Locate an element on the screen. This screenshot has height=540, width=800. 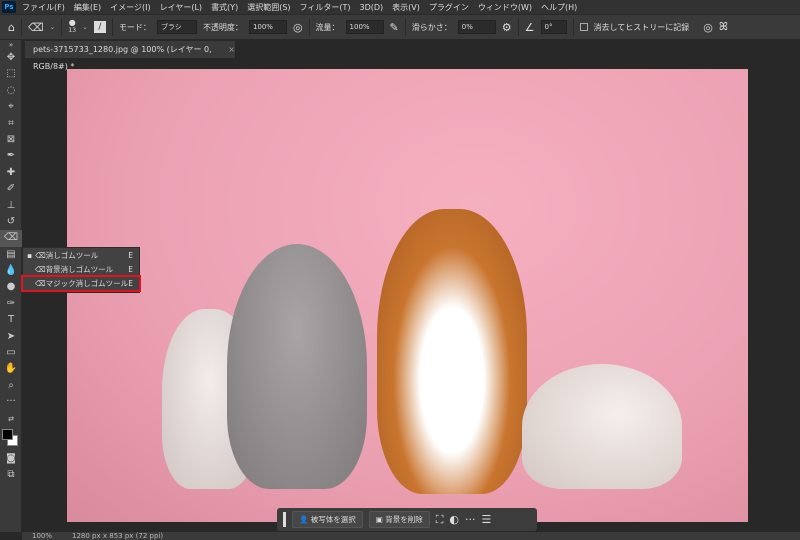
select-subject-button: 👤 被写体を選択 is located at coordinates (327, 519).